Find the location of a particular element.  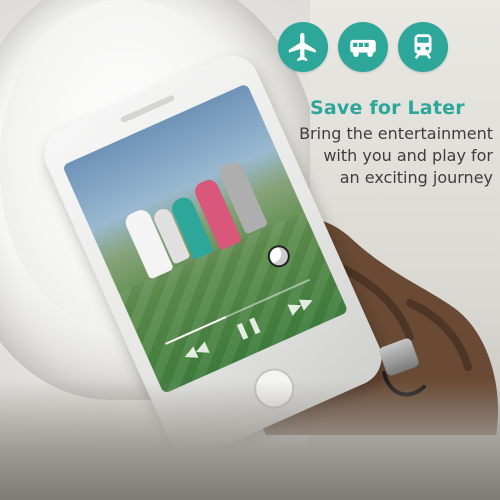

bus-icon is located at coordinates (363, 47).